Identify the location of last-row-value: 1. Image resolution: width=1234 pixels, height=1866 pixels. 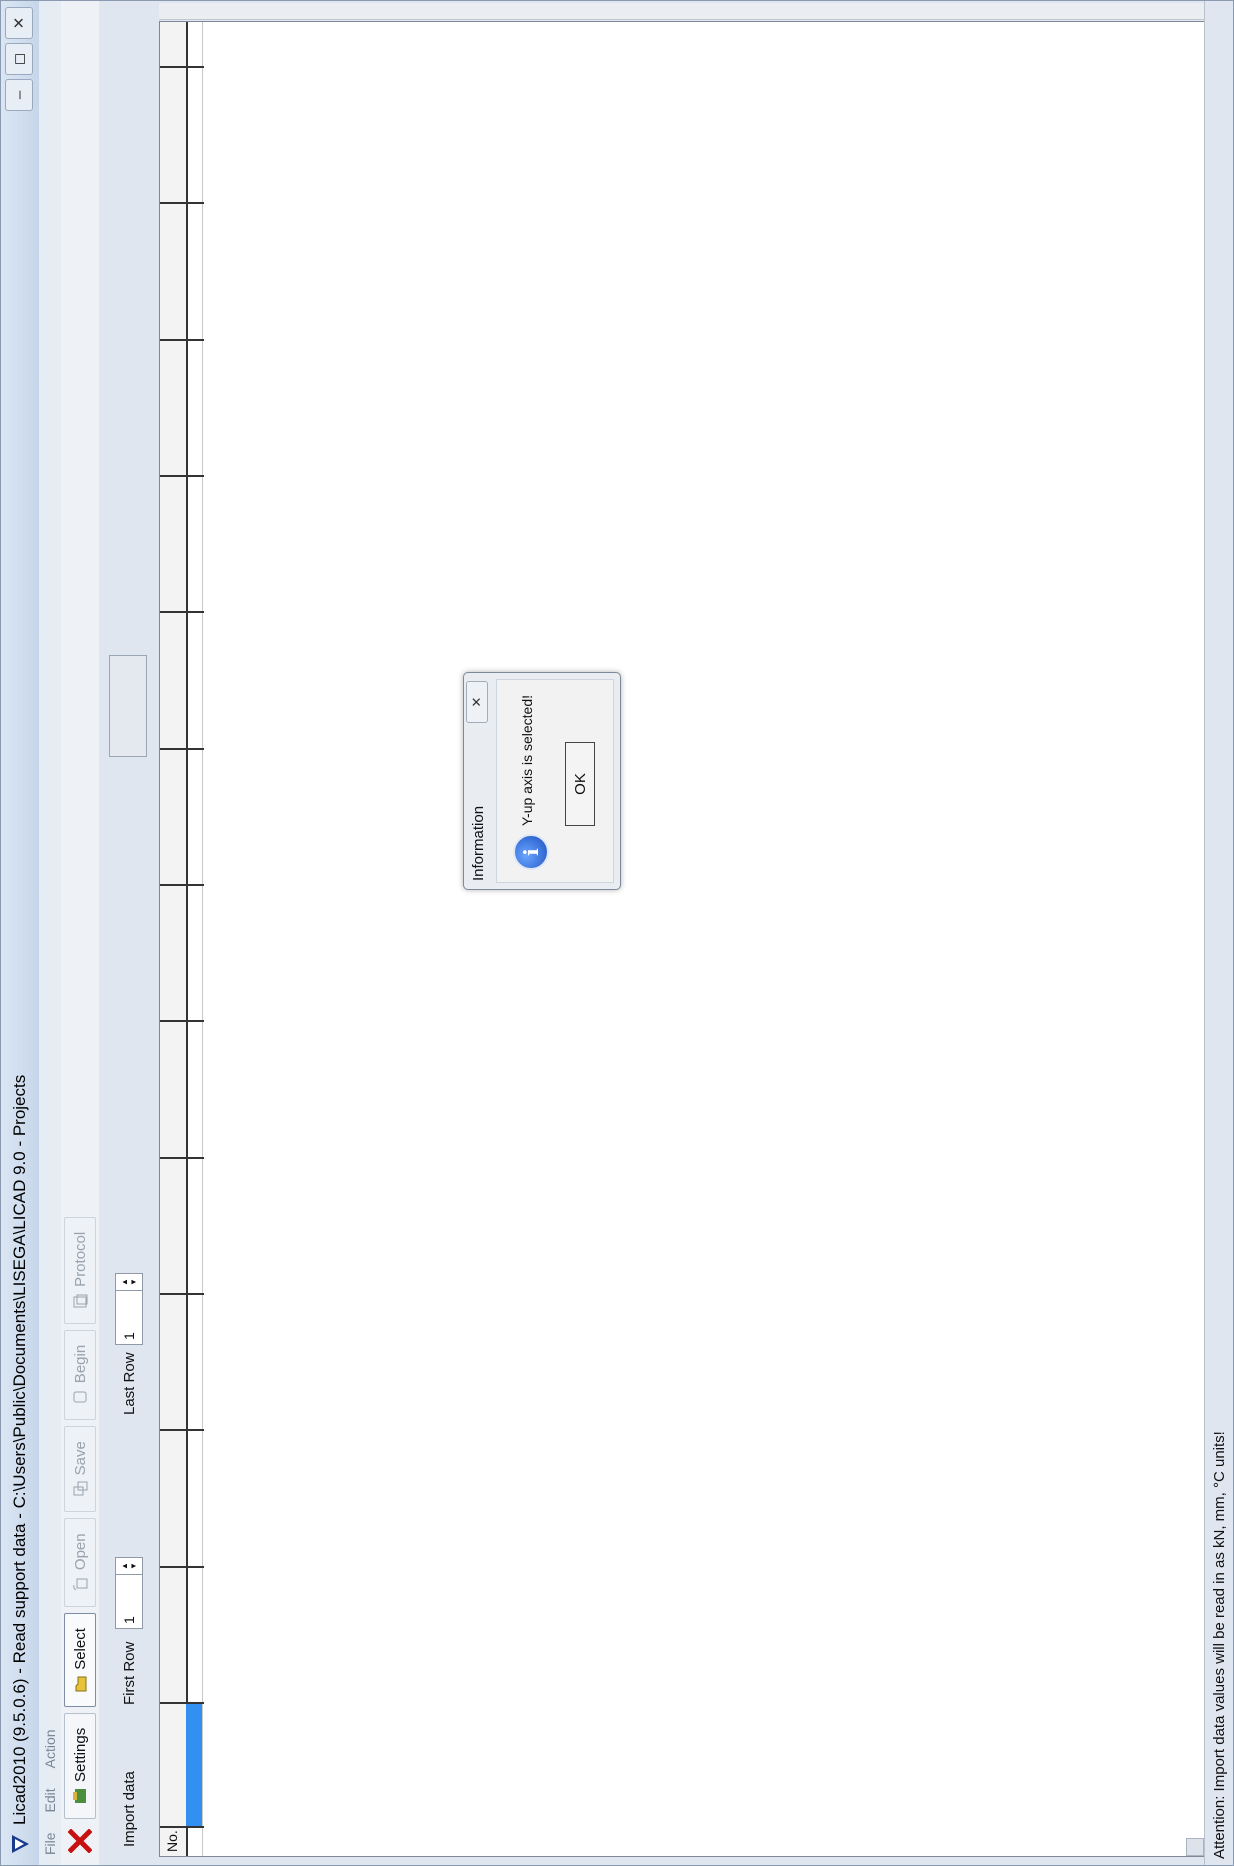
(129, 1317).